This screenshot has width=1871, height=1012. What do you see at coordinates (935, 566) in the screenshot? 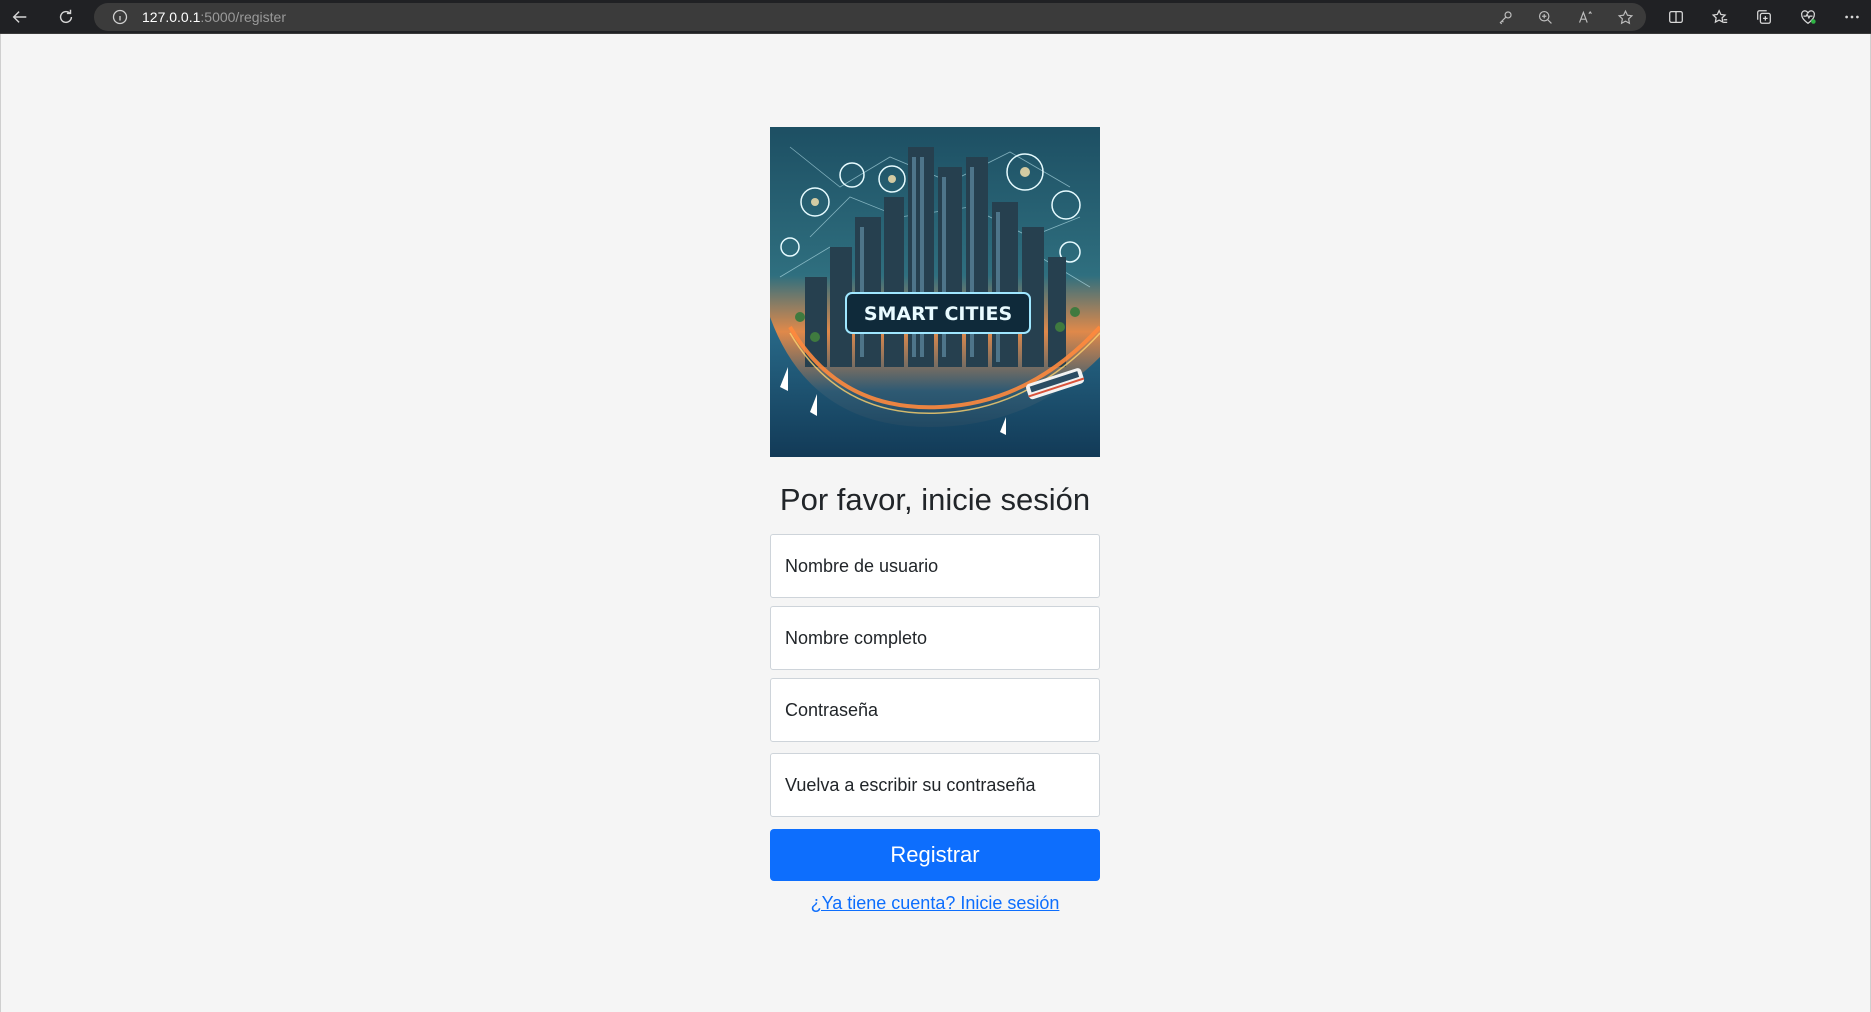
I see `username-input` at bounding box center [935, 566].